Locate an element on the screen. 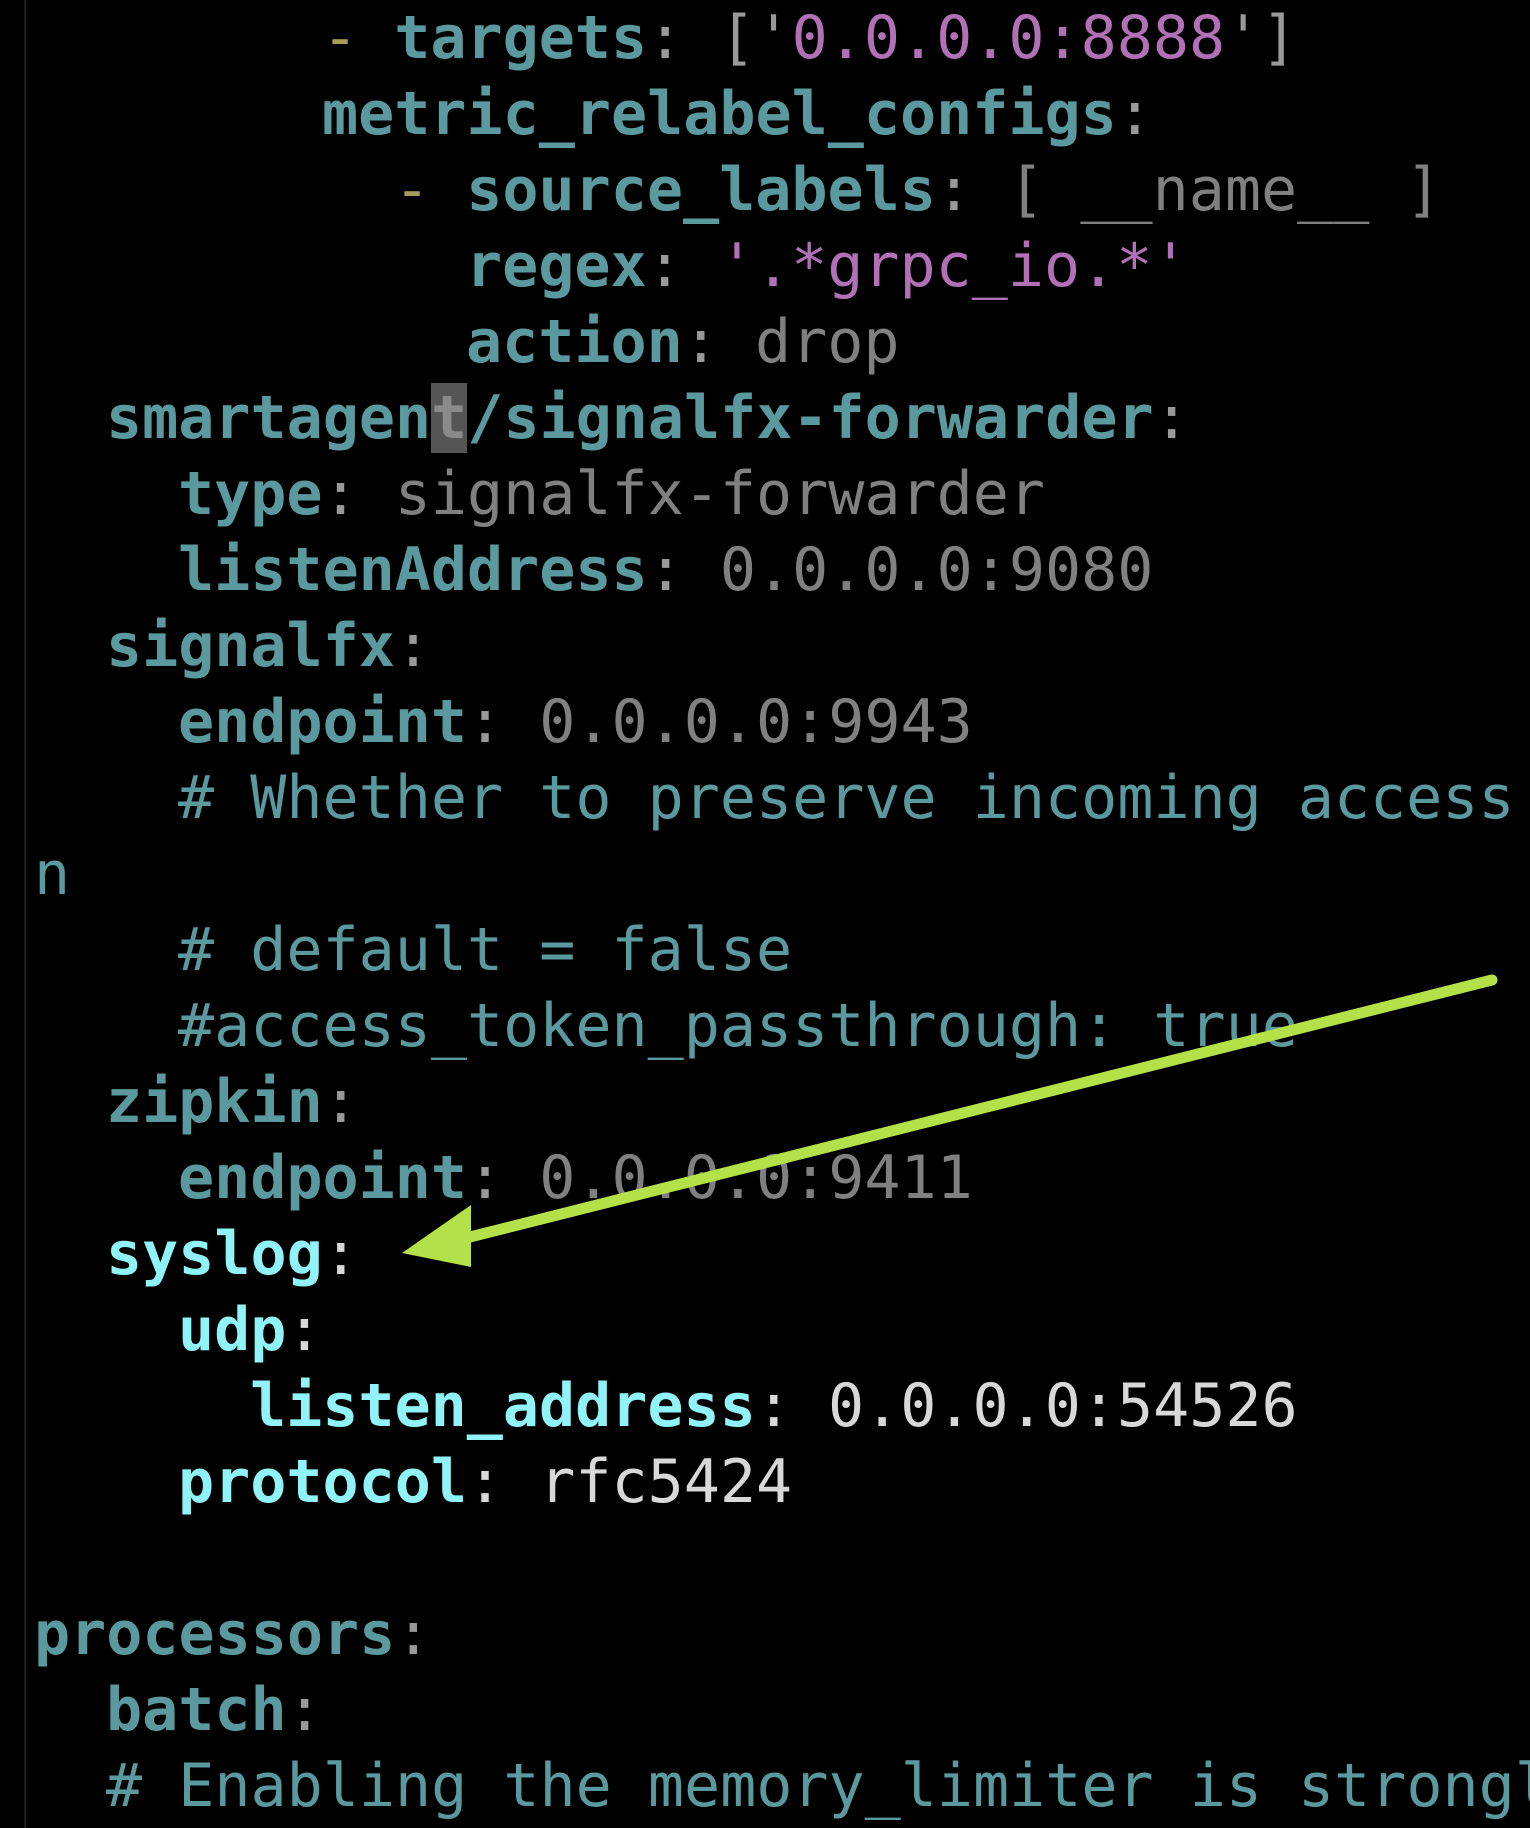 The image size is (1530, 1828). comment-text: # default = false is located at coordinates (485, 950).